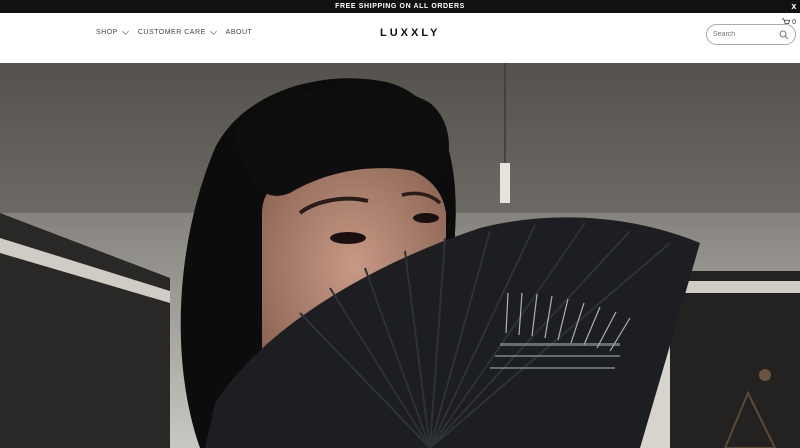 This screenshot has width=800, height=448. I want to click on main-nav: SHOP CUSTOMER CARE ABOUT, so click(174, 31).